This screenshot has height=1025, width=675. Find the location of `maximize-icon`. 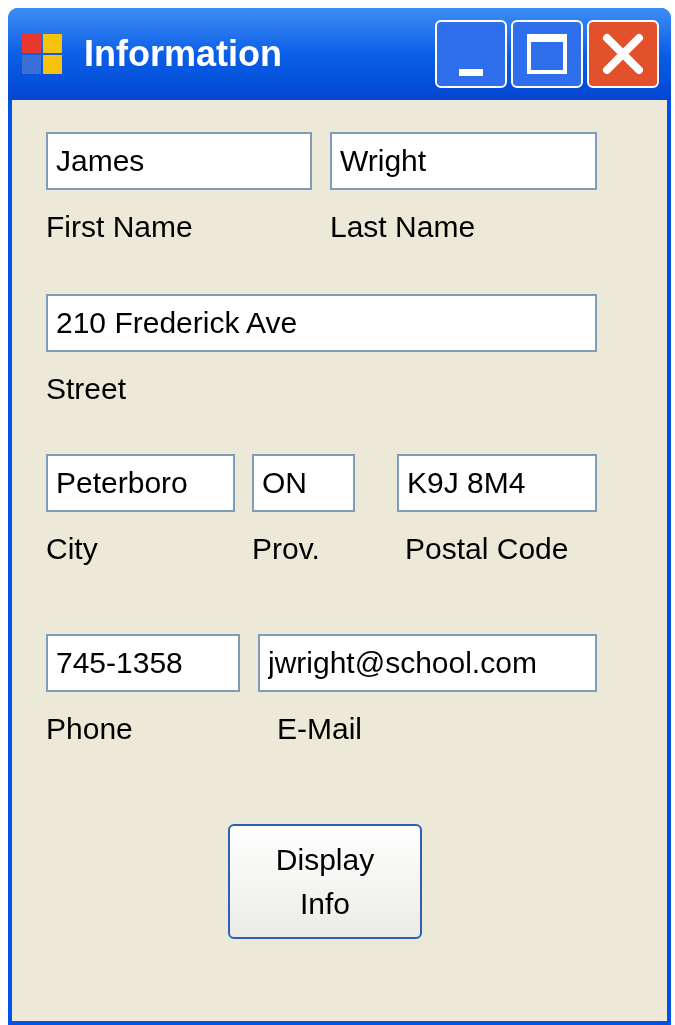

maximize-icon is located at coordinates (547, 54).